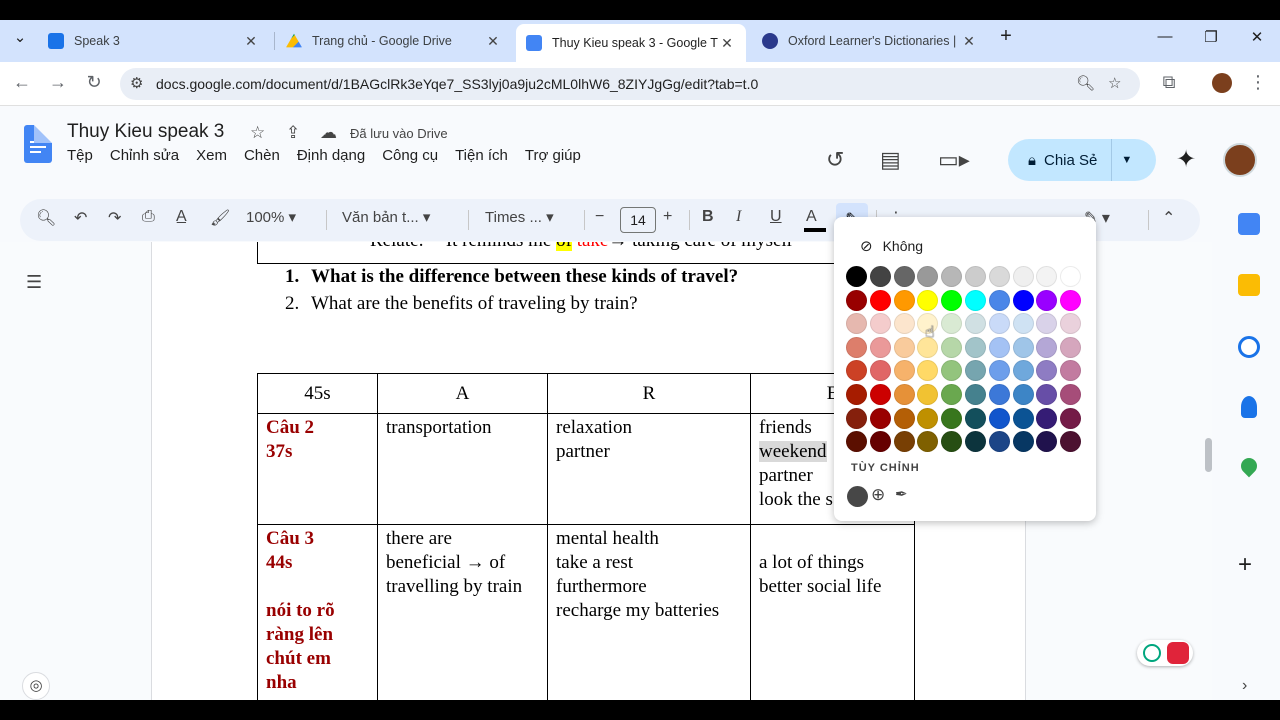 The height and width of the screenshot is (720, 1280). Describe the element at coordinates (1165, 36) in the screenshot. I see `minimize-icon: —` at that location.